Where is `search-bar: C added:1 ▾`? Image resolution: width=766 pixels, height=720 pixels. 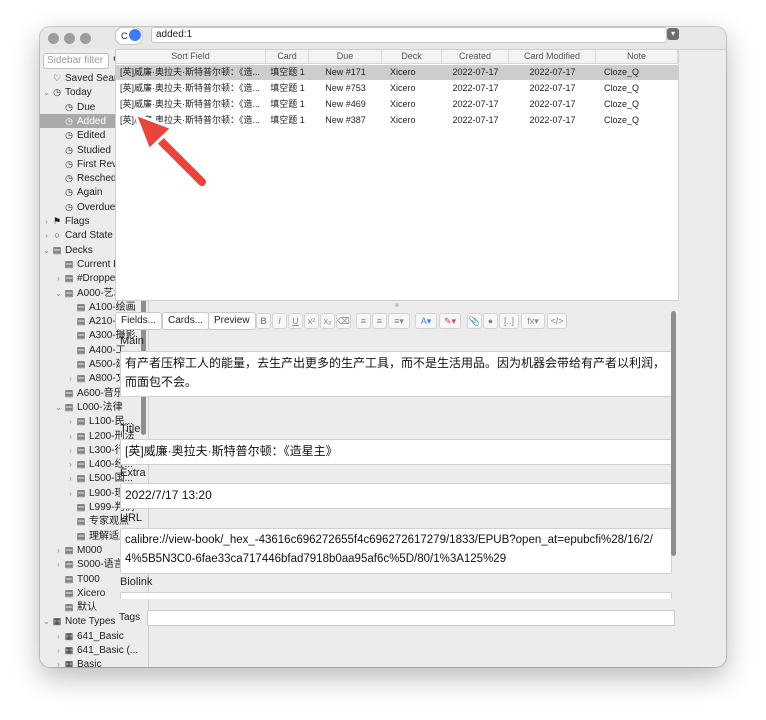 search-bar: C added:1 ▾ is located at coordinates (397, 36).